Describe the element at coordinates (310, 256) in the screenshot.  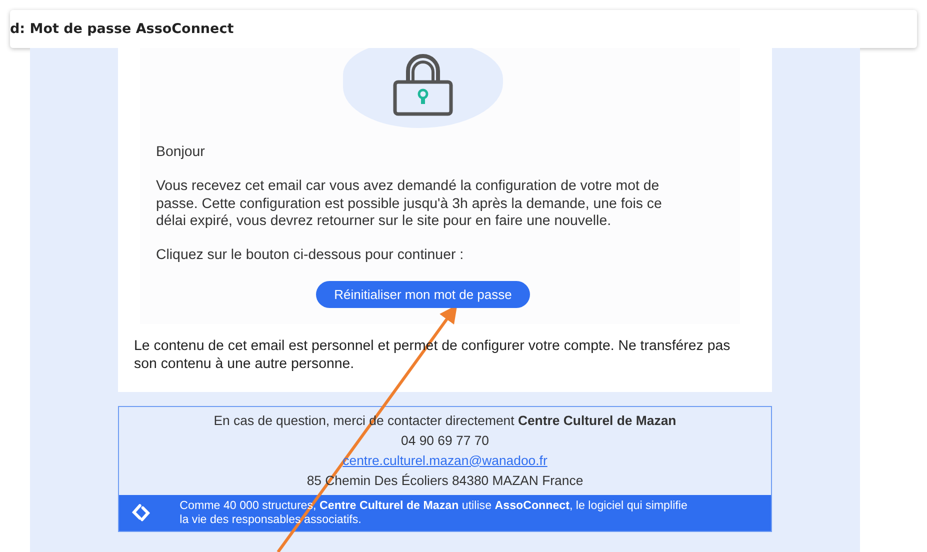
I see `body-paragraph: Cliquez sur le bouton ci-dessous pour continuer :` at that location.